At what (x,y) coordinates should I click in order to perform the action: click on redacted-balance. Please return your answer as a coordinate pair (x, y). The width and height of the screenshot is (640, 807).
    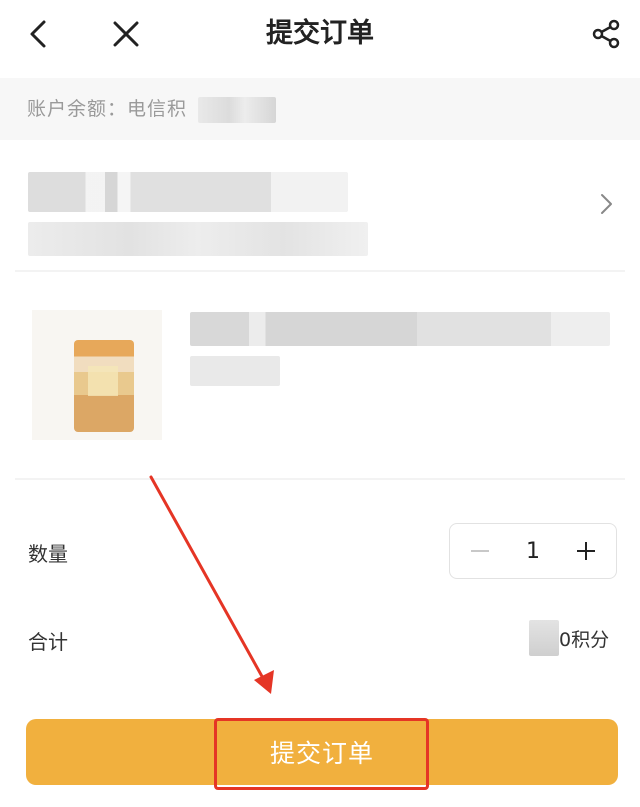
    Looking at the image, I should click on (237, 109).